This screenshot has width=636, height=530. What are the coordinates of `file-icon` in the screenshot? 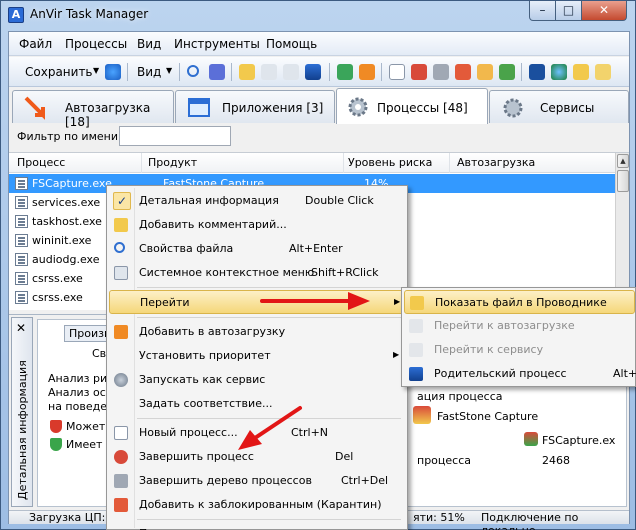 It's located at (531, 439).